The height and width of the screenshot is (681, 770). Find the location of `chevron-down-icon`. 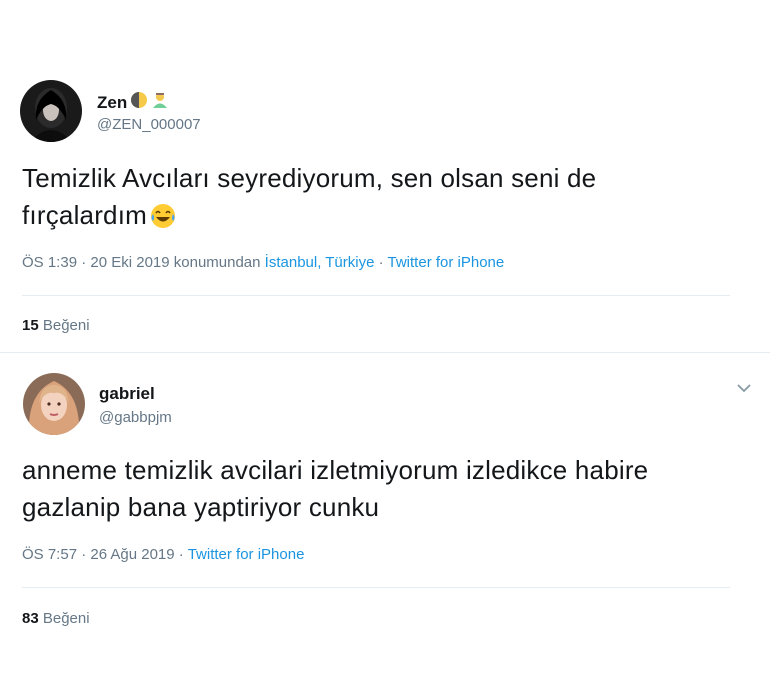

chevron-down-icon is located at coordinates (744, 390).